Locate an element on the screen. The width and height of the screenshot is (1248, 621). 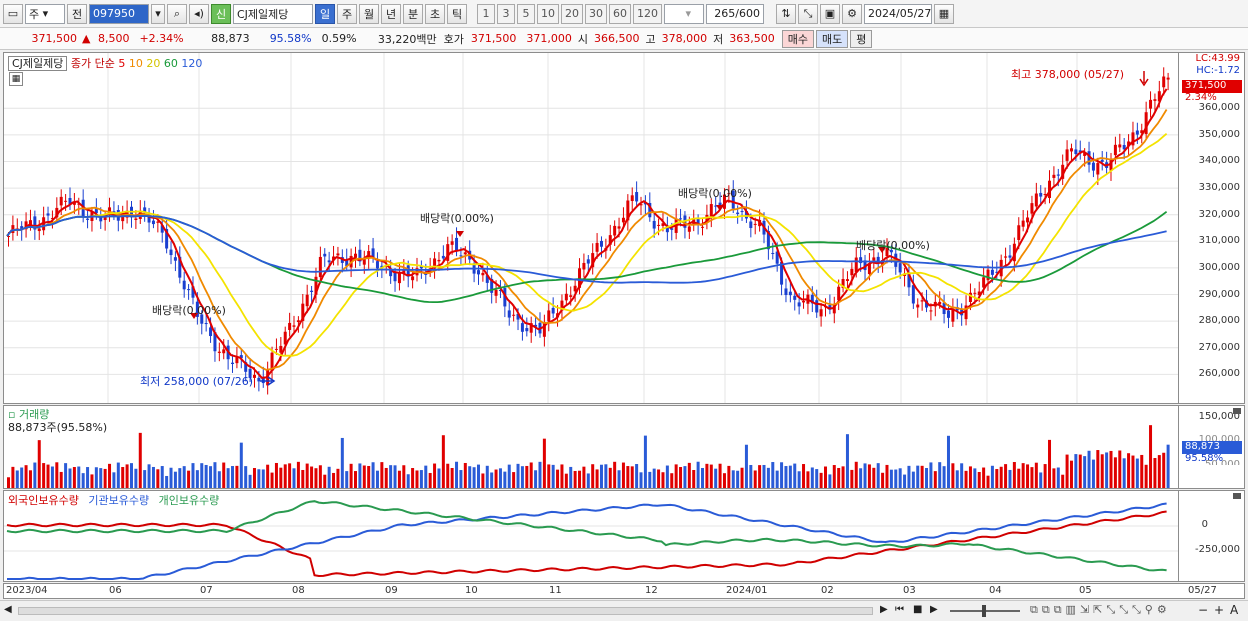
interval-1: 1 is located at coordinates (486, 13).